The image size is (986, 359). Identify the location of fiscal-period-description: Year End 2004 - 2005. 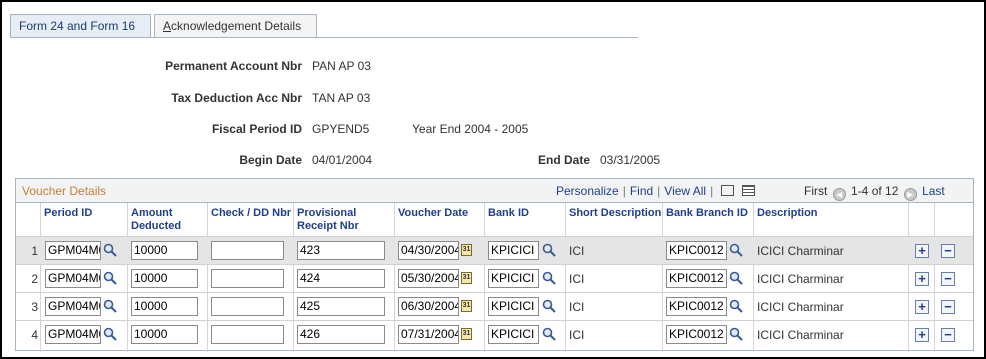
(470, 129).